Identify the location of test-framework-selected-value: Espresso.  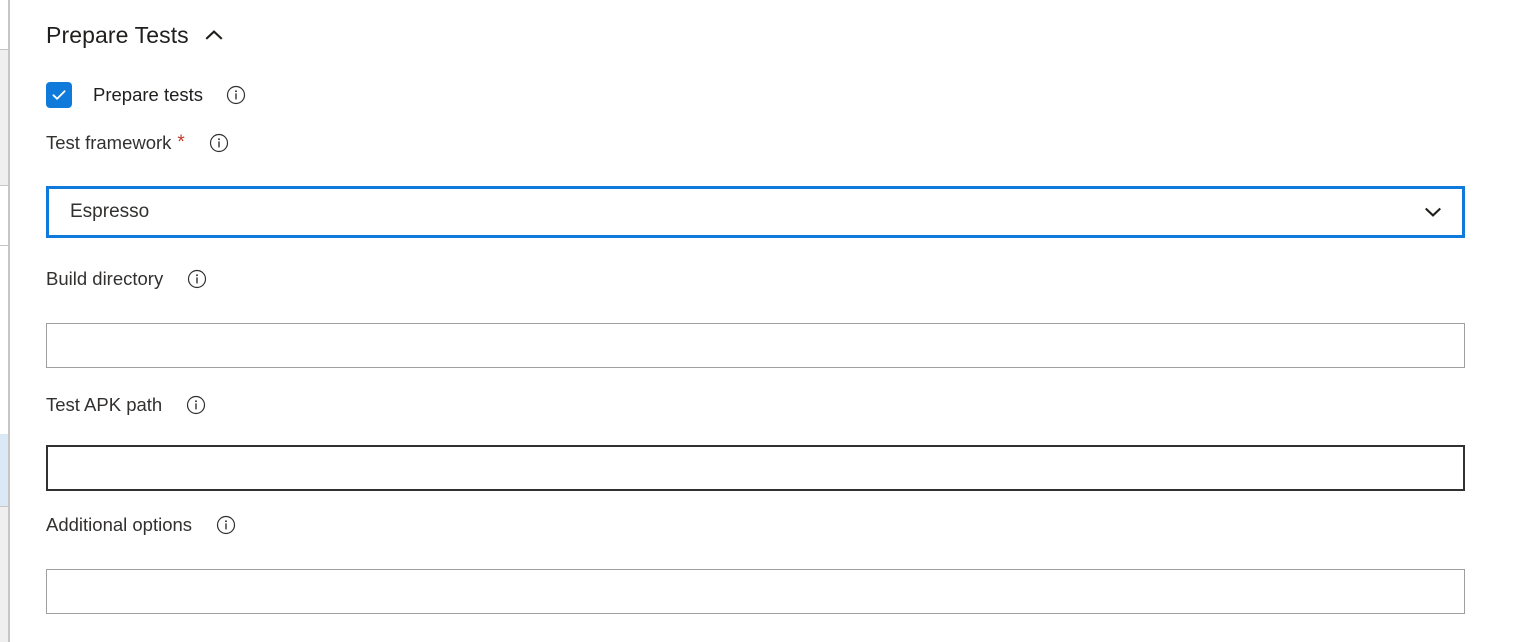
(110, 211).